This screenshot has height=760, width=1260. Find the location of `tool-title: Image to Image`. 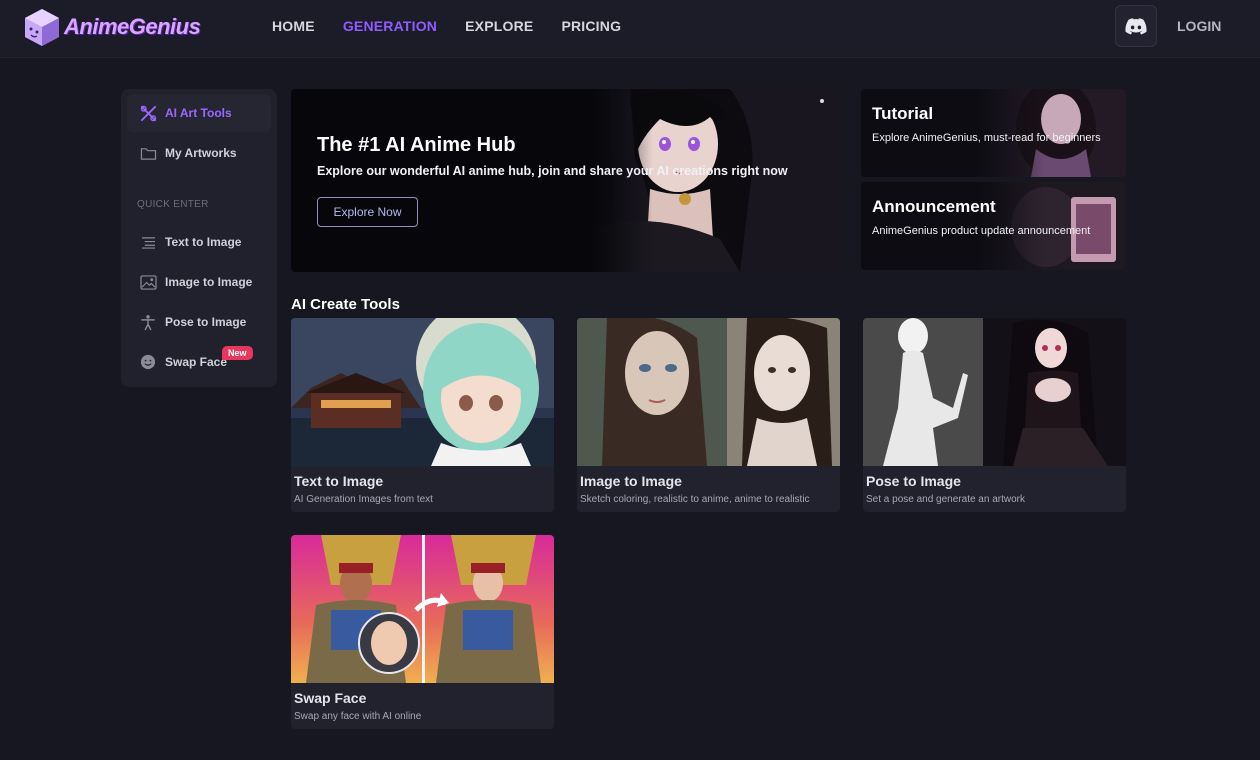

tool-title: Image to Image is located at coordinates (631, 481).